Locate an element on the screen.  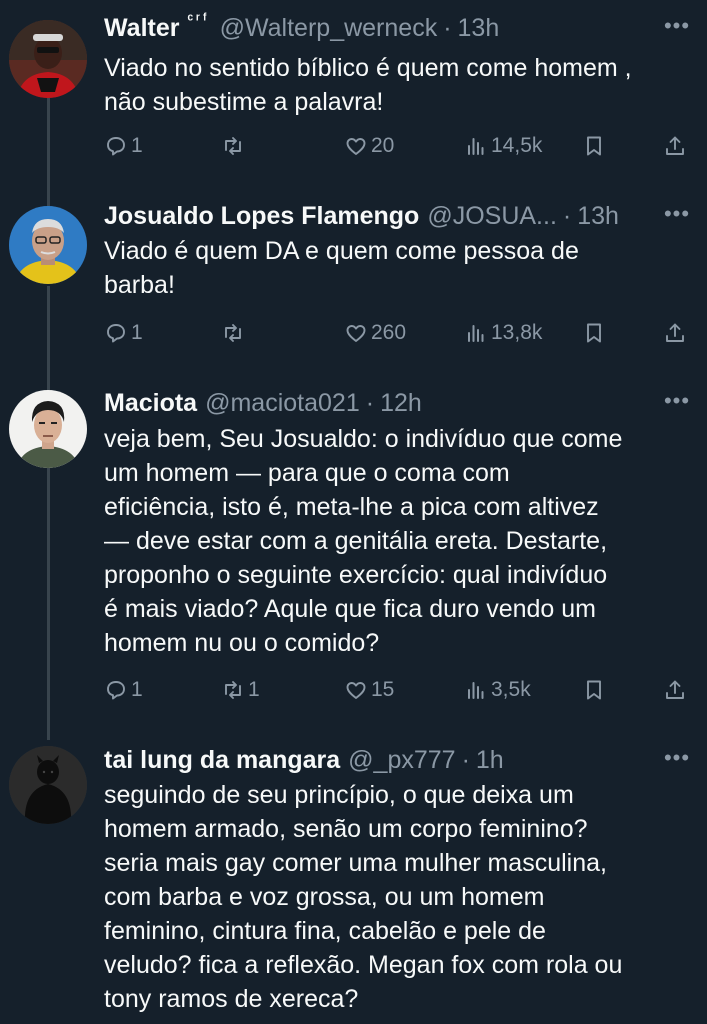
views-button: 13,8k is located at coordinates (503, 333).